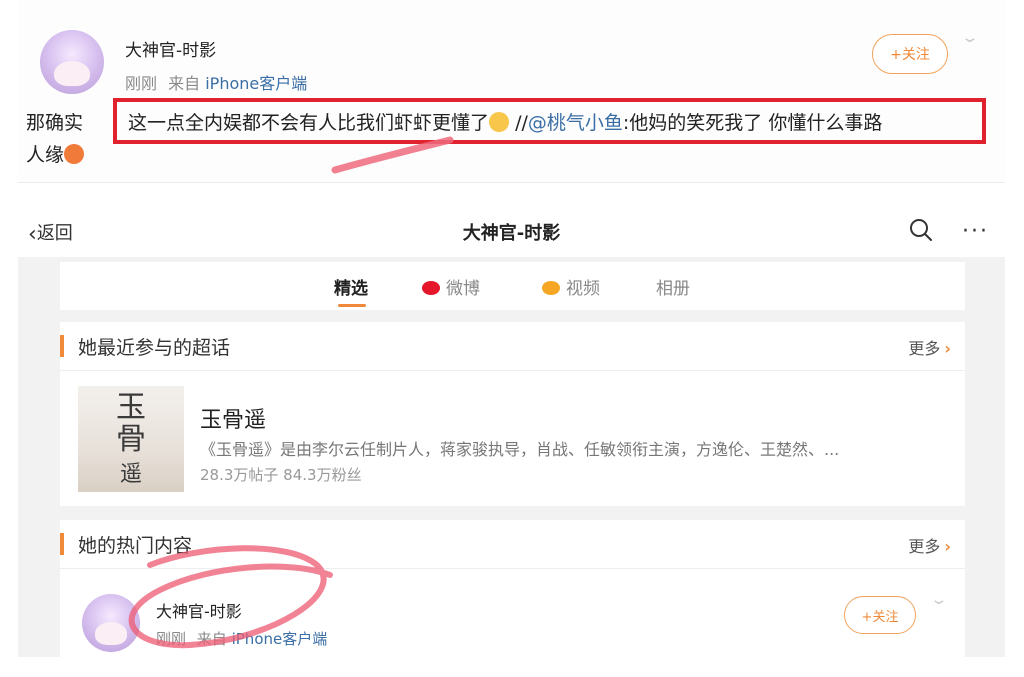 This screenshot has height=677, width=1024. Describe the element at coordinates (141, 83) in the screenshot. I see `post-time: 刚刚` at that location.